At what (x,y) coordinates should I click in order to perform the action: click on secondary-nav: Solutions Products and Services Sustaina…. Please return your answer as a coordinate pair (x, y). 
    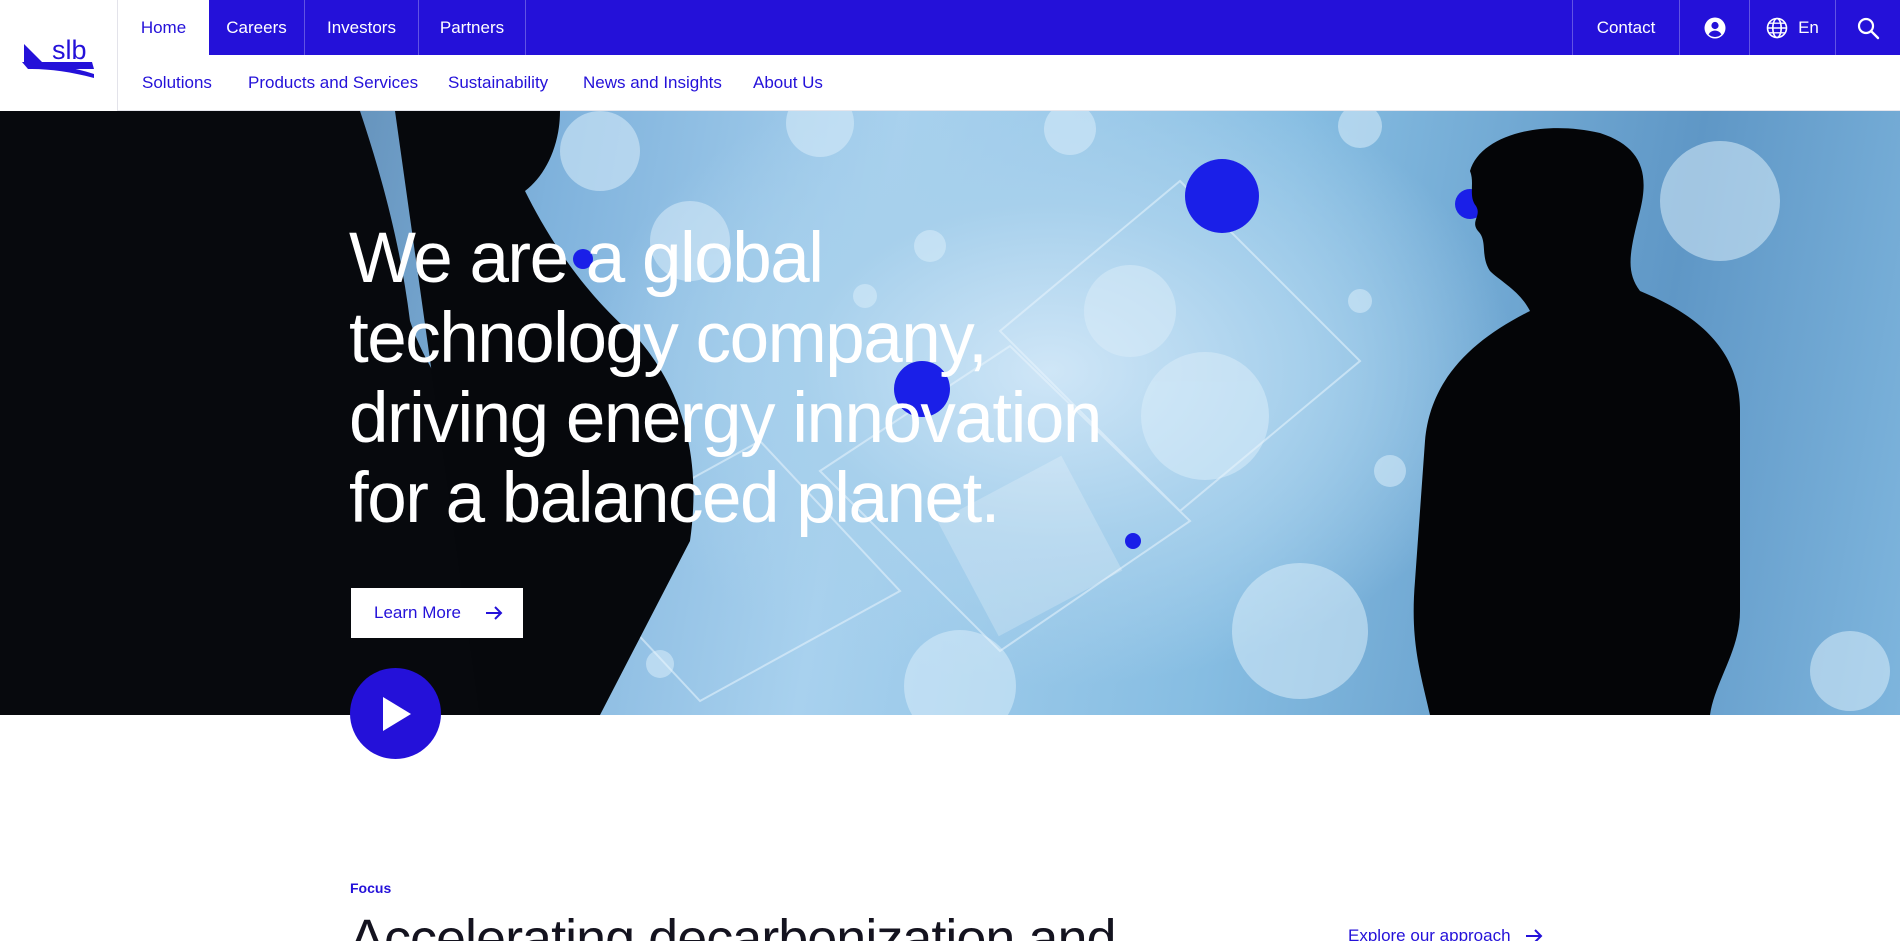
    Looking at the image, I should click on (1009, 83).